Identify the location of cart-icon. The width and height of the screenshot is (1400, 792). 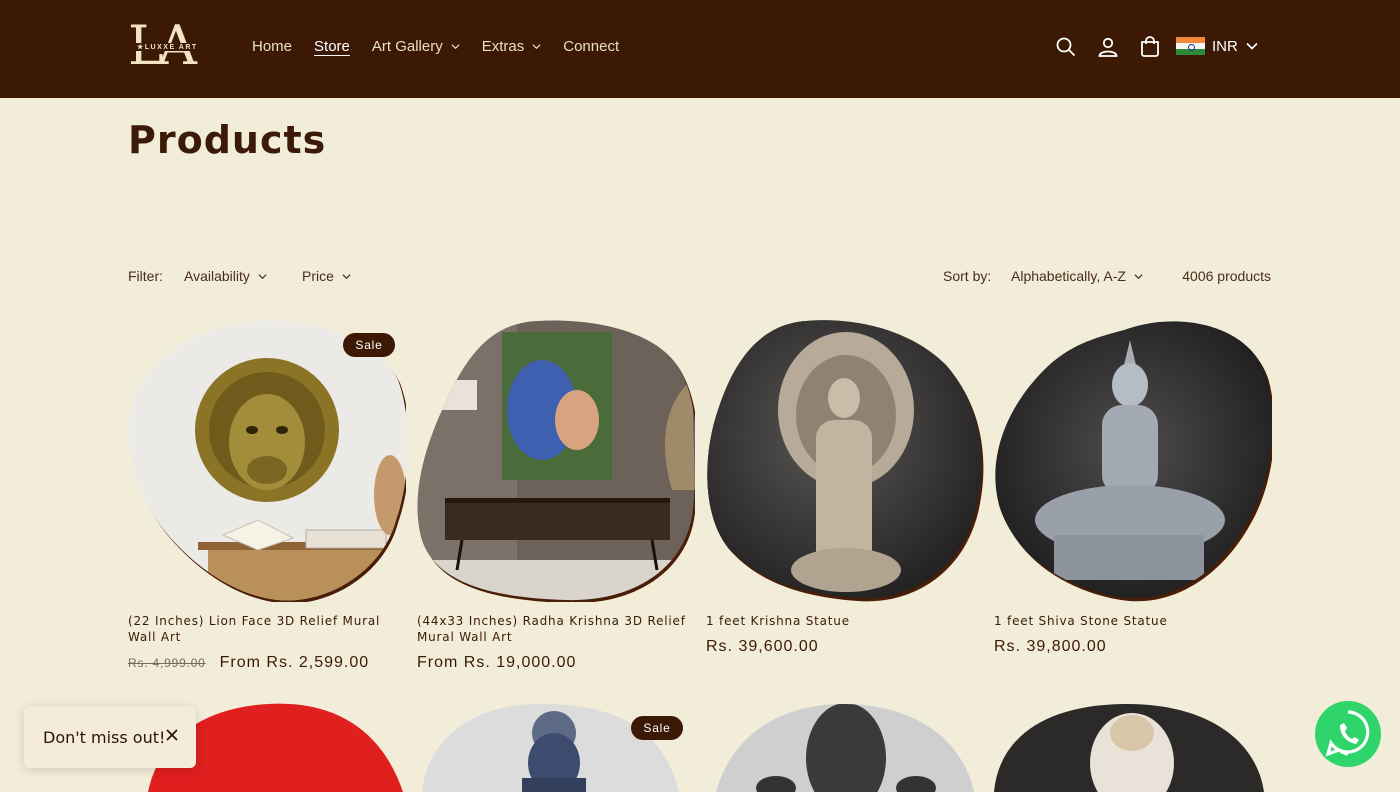
(1150, 47).